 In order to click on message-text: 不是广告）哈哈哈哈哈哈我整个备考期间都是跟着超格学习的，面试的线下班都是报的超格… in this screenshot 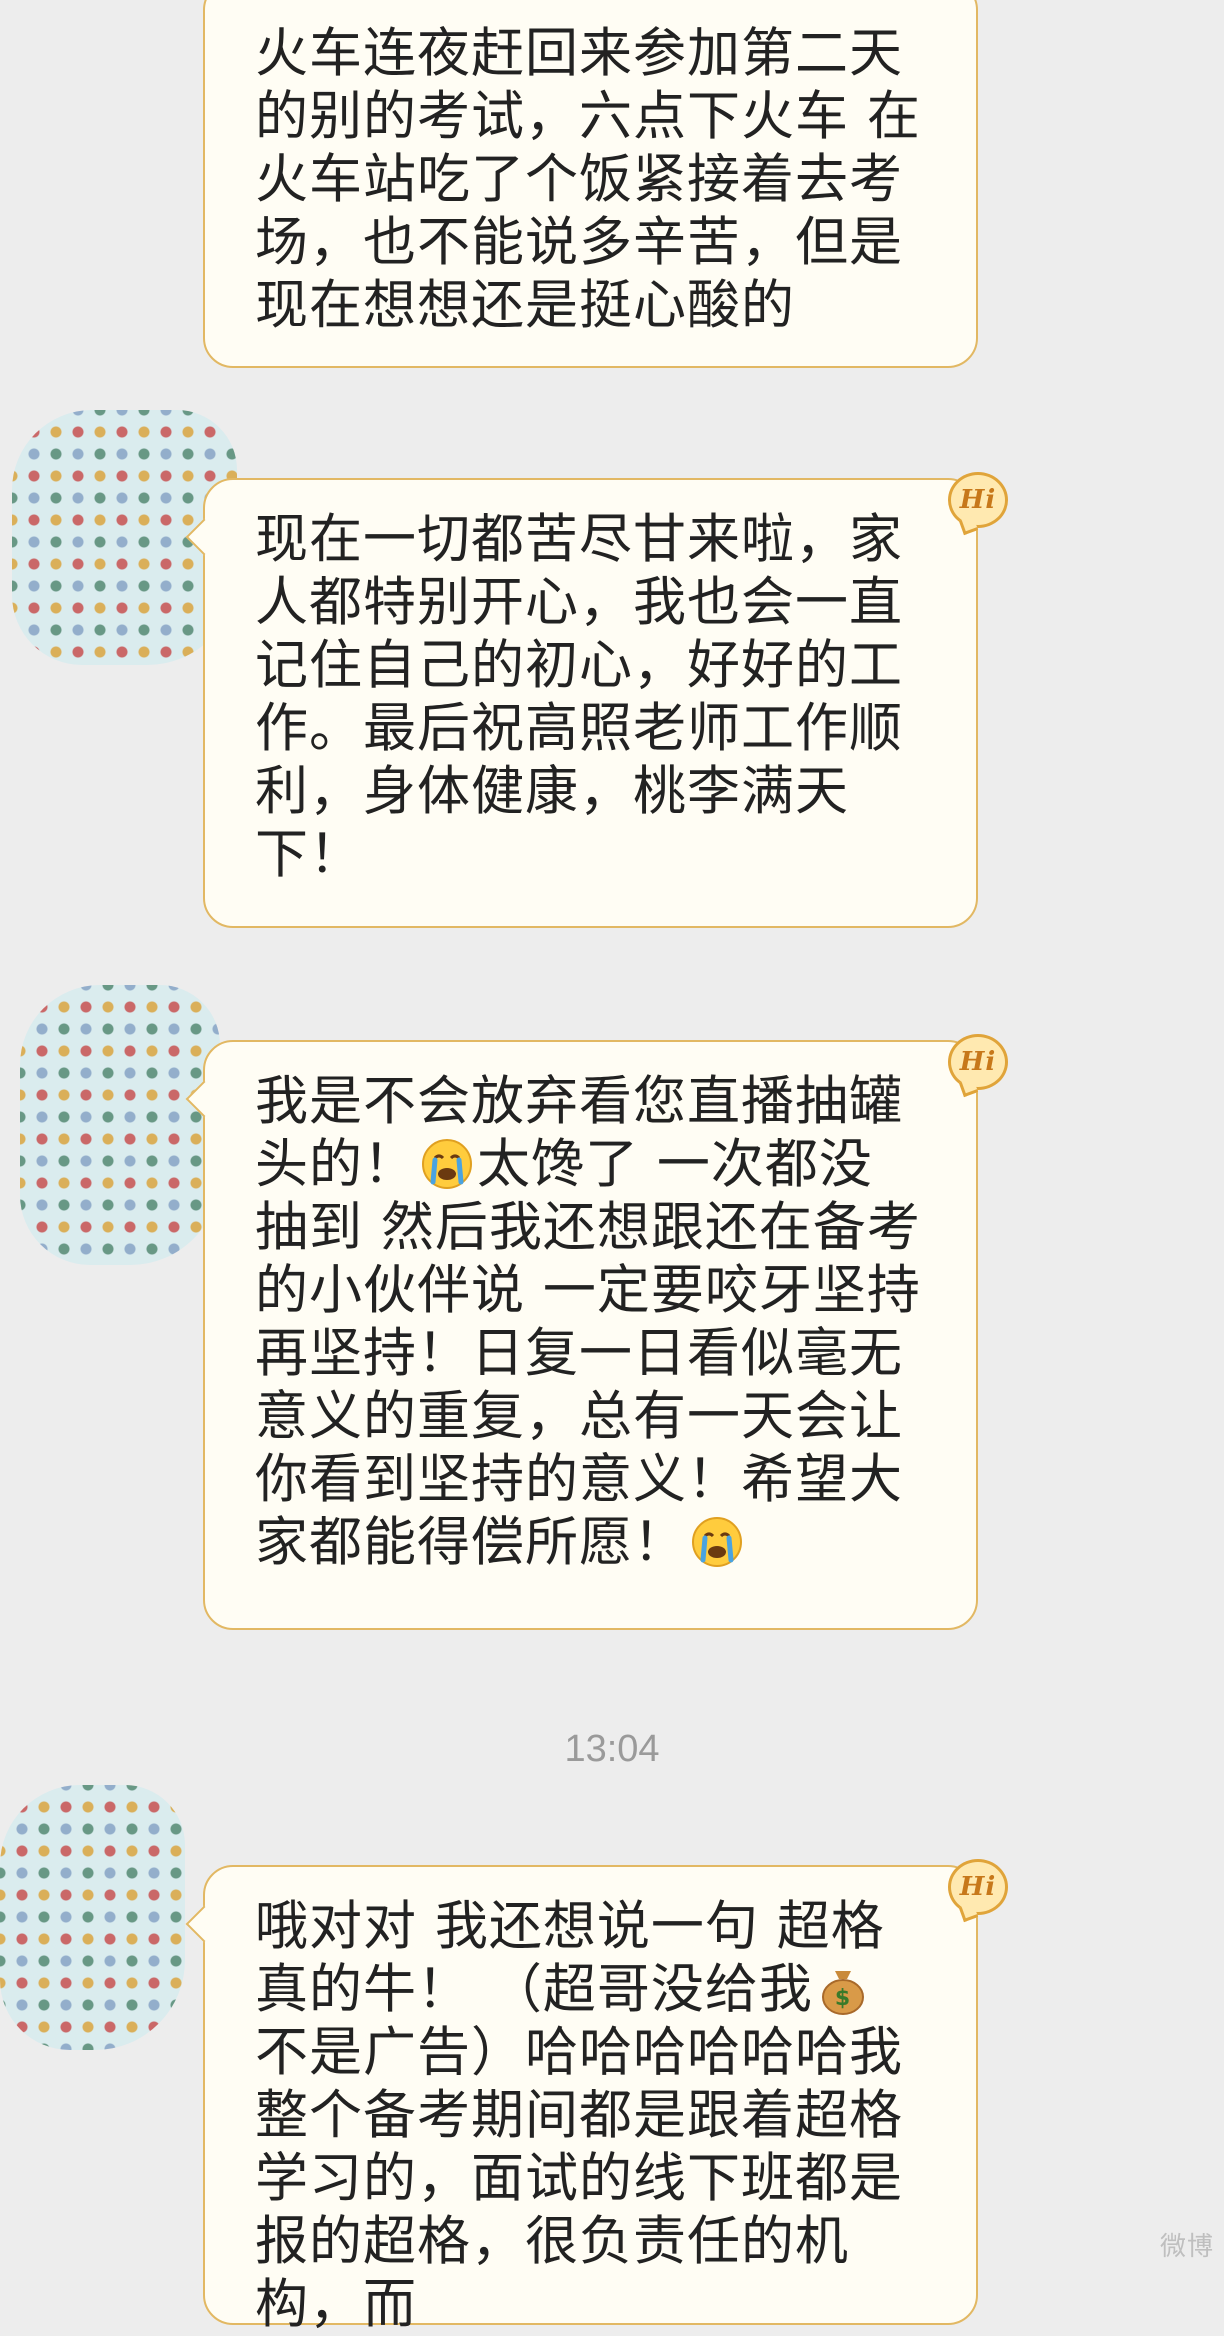, I will do `click(579, 2178)`.